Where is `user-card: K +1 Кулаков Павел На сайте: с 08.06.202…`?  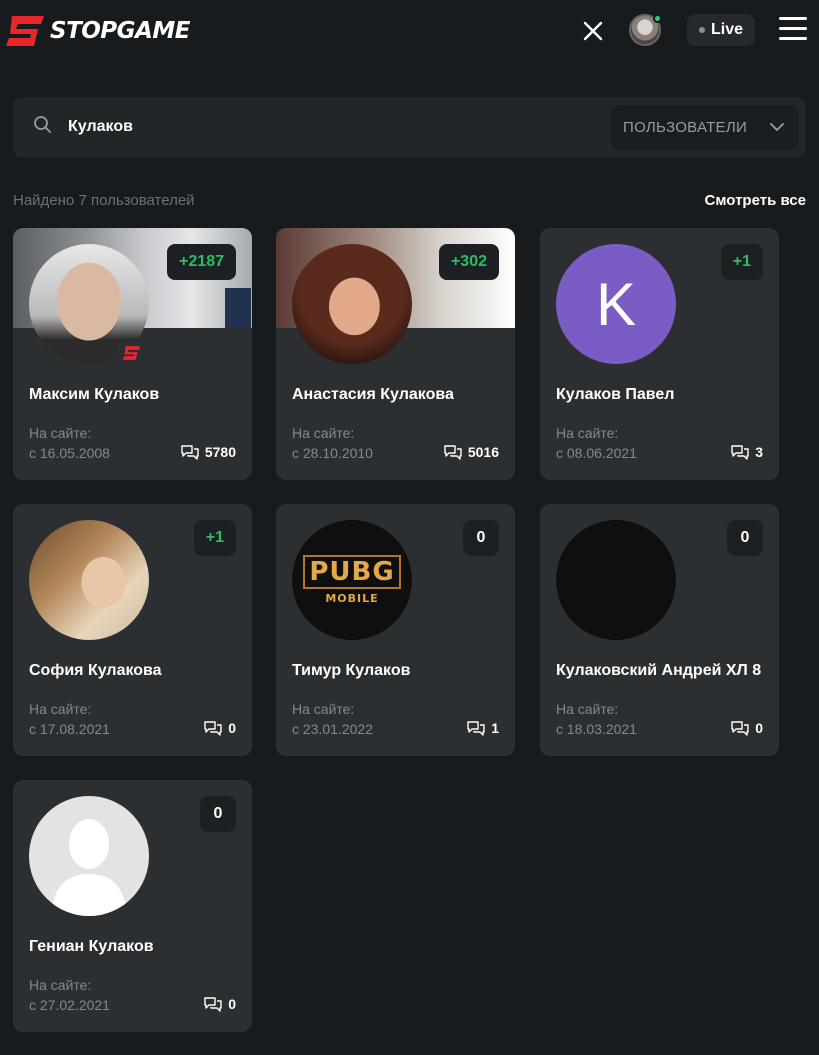
user-card: K +1 Кулаков Павел На сайте: с 08.06.202… is located at coordinates (659, 354).